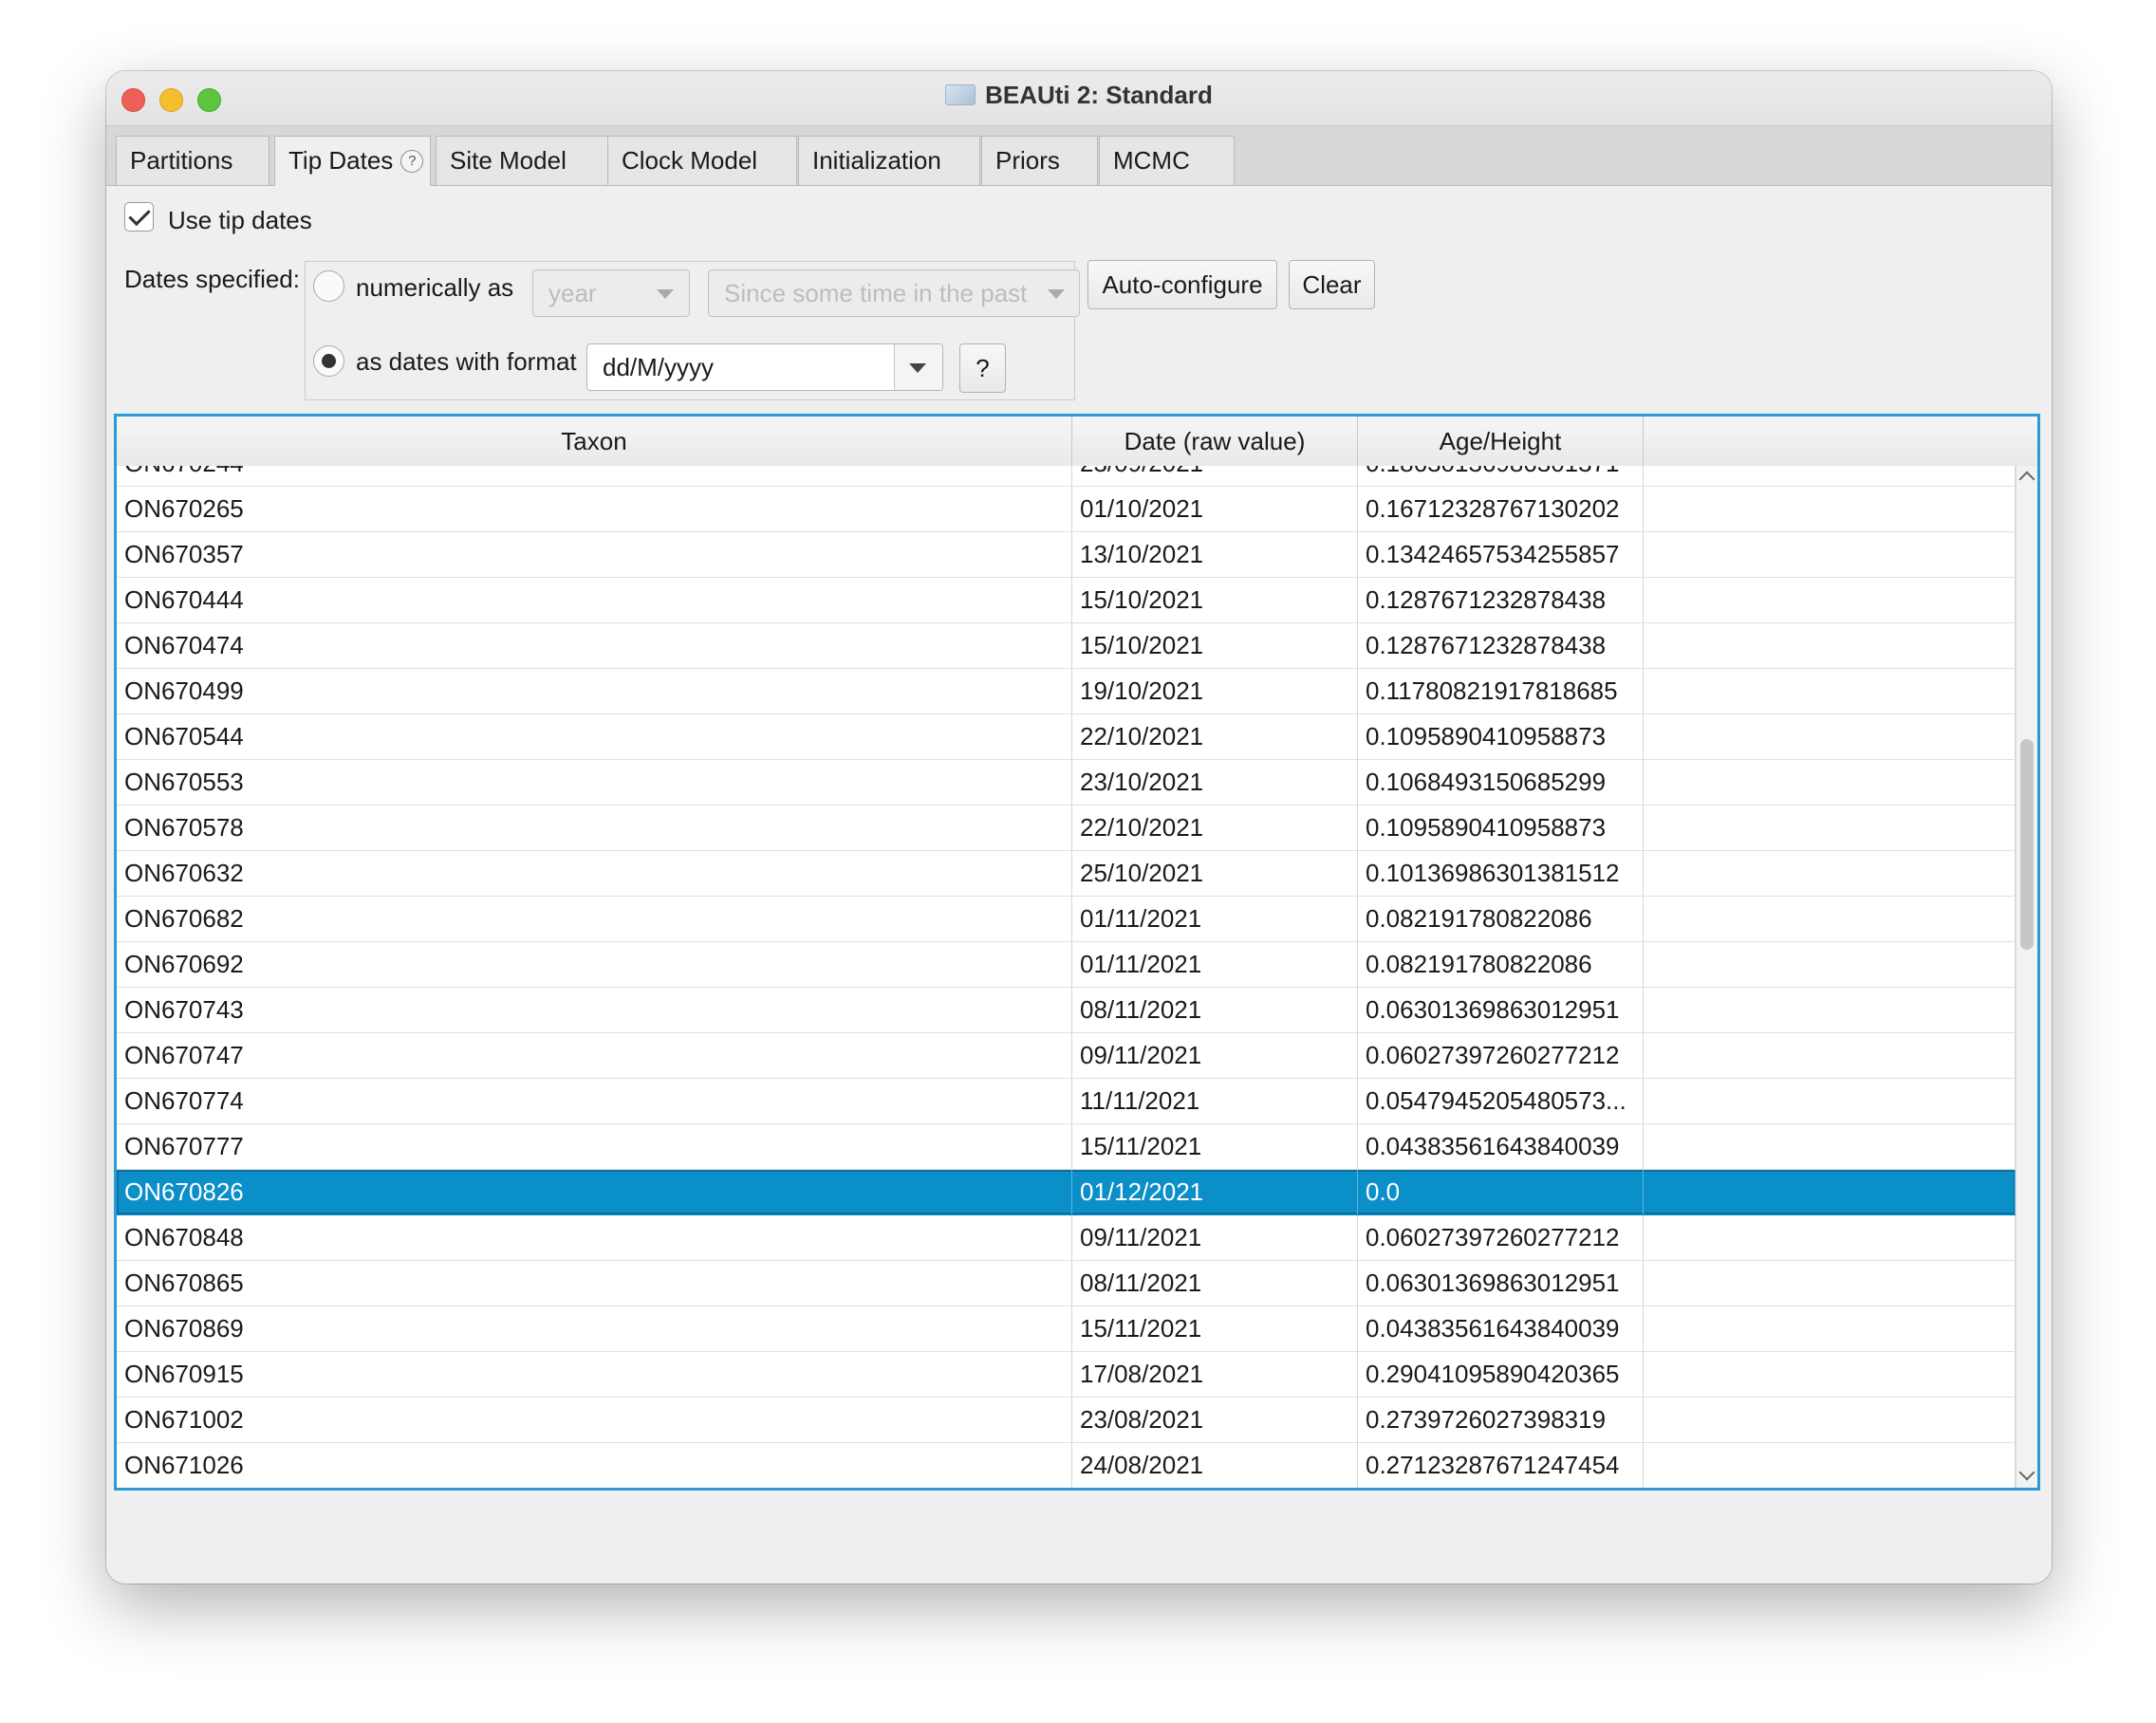 The width and height of the screenshot is (2156, 1723). Describe the element at coordinates (594, 1328) in the screenshot. I see `taxon-cell: ON670869` at that location.